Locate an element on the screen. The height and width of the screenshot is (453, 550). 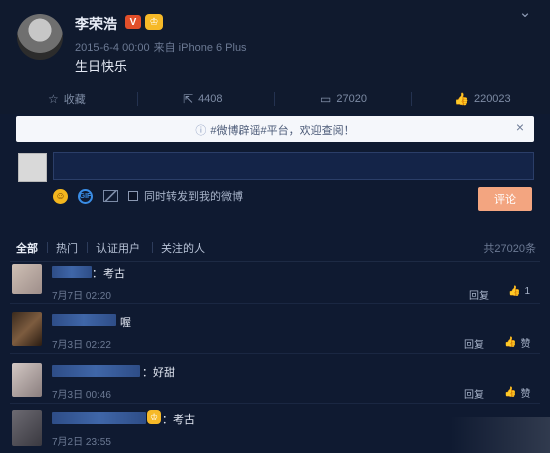
image-icon is located at coordinates (110, 196).